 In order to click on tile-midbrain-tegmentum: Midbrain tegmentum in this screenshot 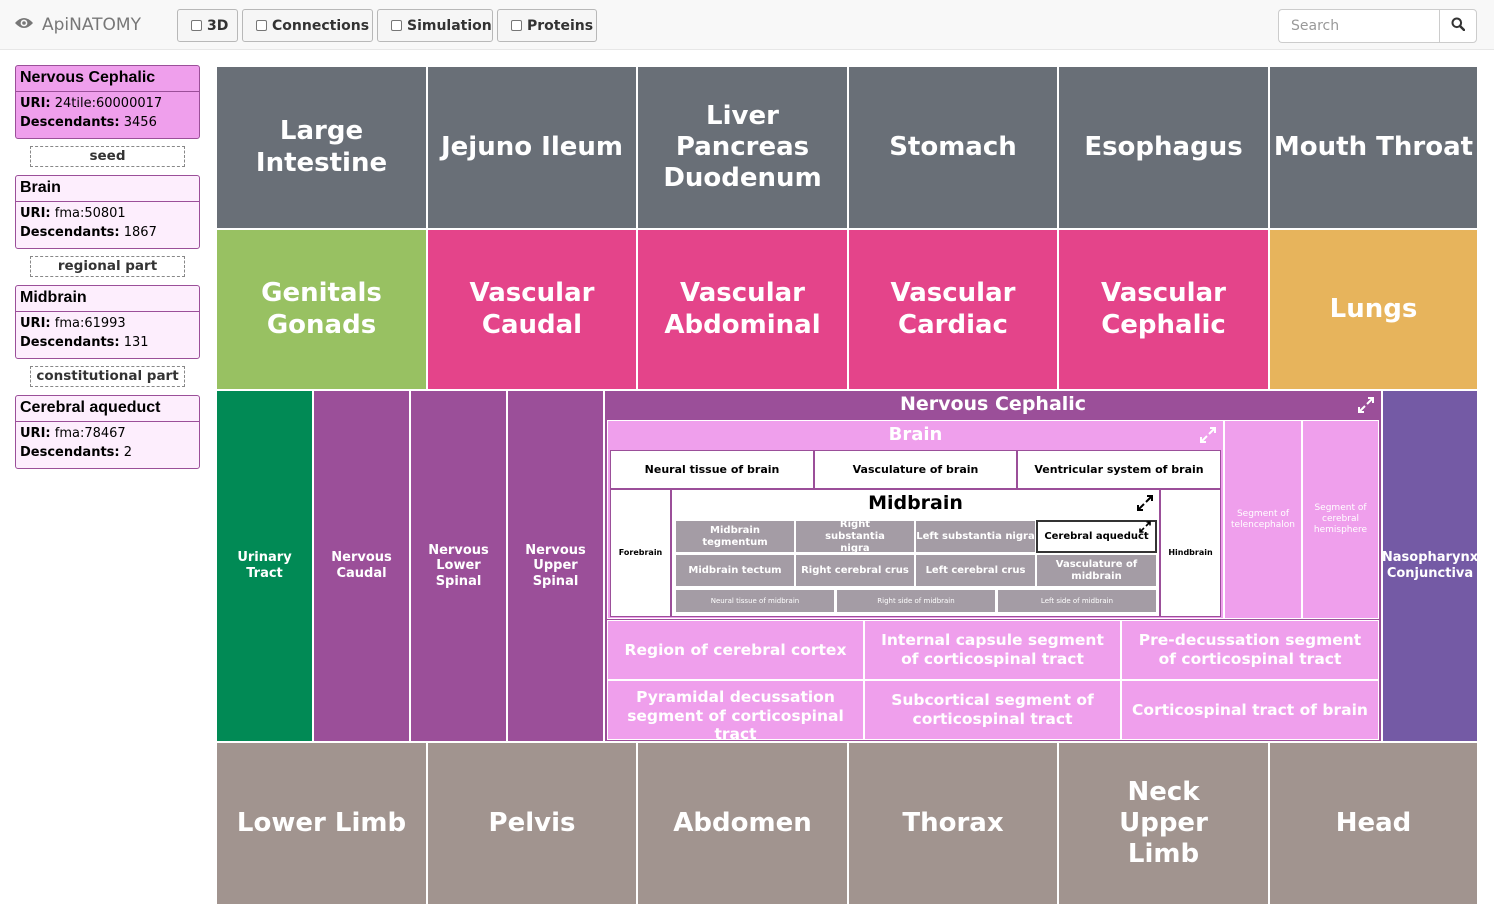, I will do `click(735, 536)`.